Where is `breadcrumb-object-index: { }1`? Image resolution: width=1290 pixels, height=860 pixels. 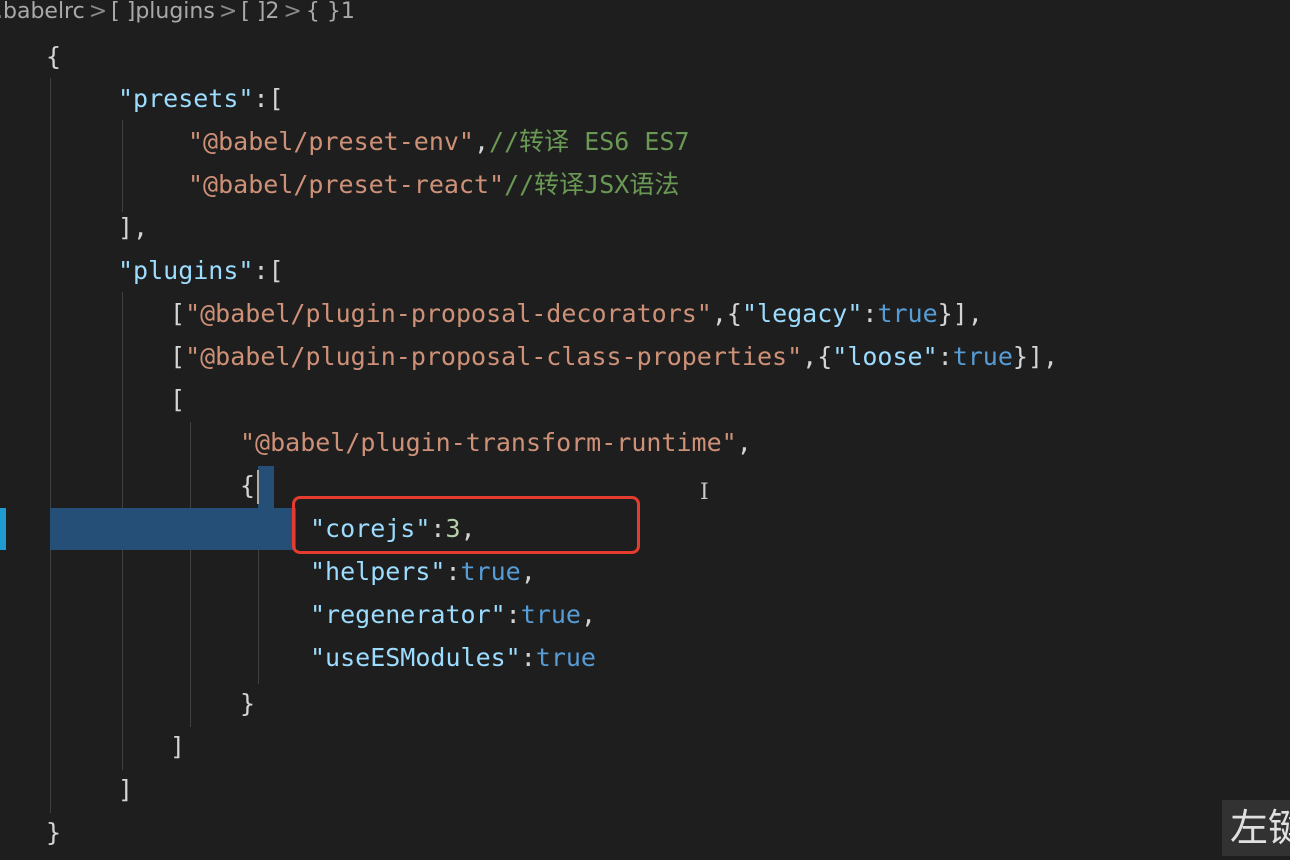 breadcrumb-object-index: { }1 is located at coordinates (330, 12).